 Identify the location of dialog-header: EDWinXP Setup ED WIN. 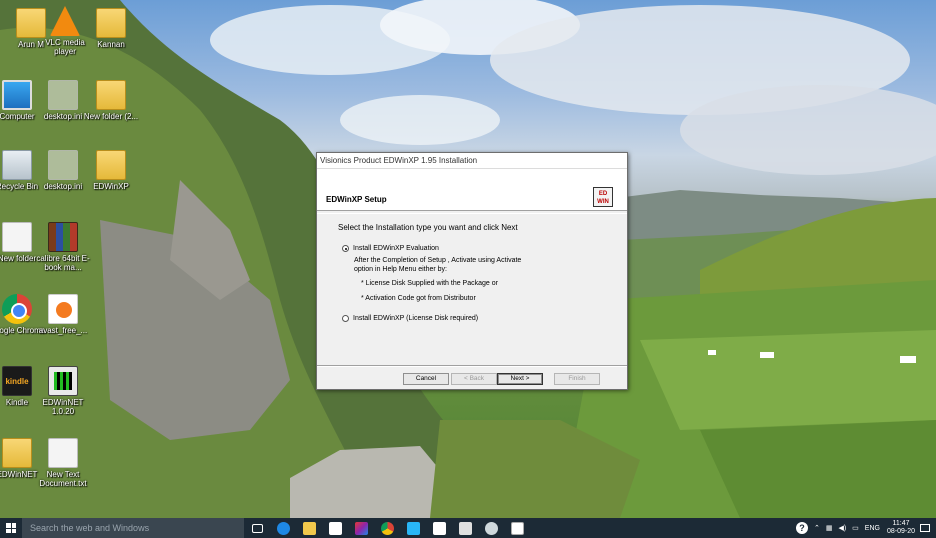
(472, 190).